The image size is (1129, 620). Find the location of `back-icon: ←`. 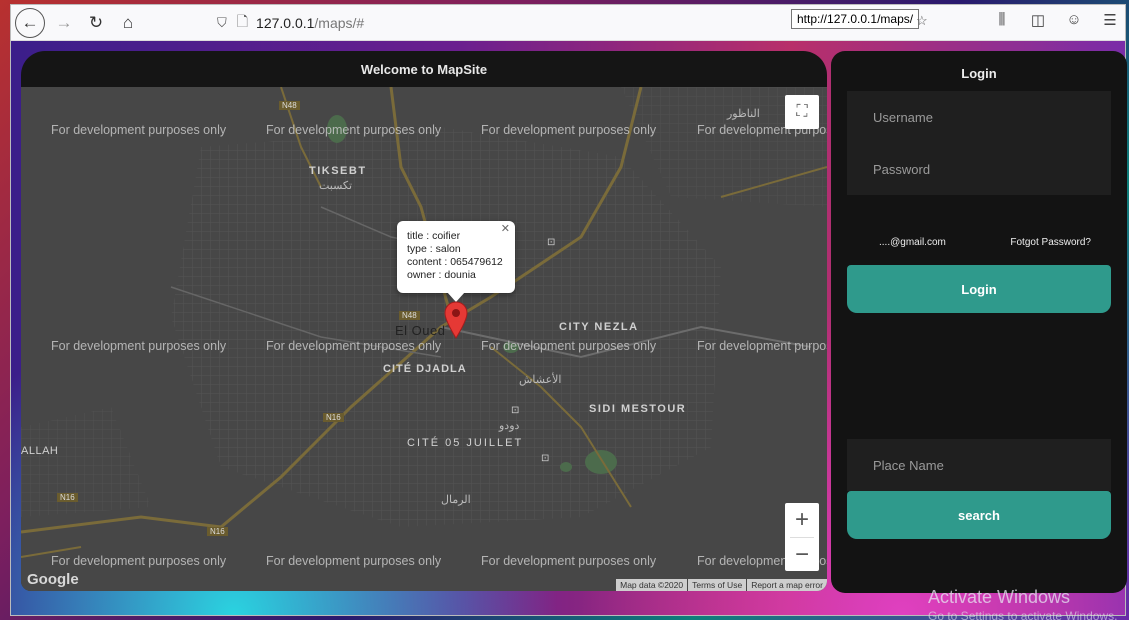

back-icon: ← is located at coordinates (30, 22).